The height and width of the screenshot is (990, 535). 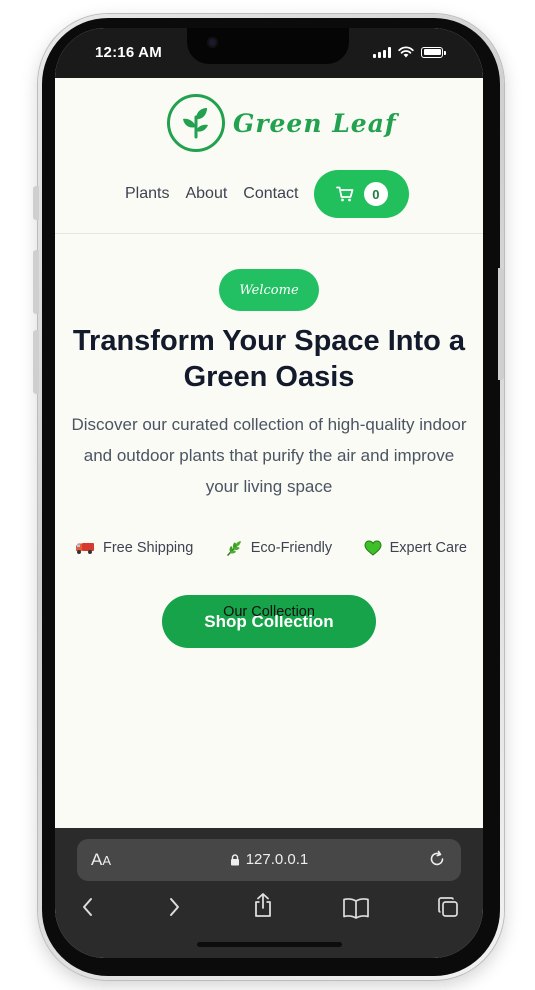 I want to click on leaf-logo-icon, so click(x=196, y=123).